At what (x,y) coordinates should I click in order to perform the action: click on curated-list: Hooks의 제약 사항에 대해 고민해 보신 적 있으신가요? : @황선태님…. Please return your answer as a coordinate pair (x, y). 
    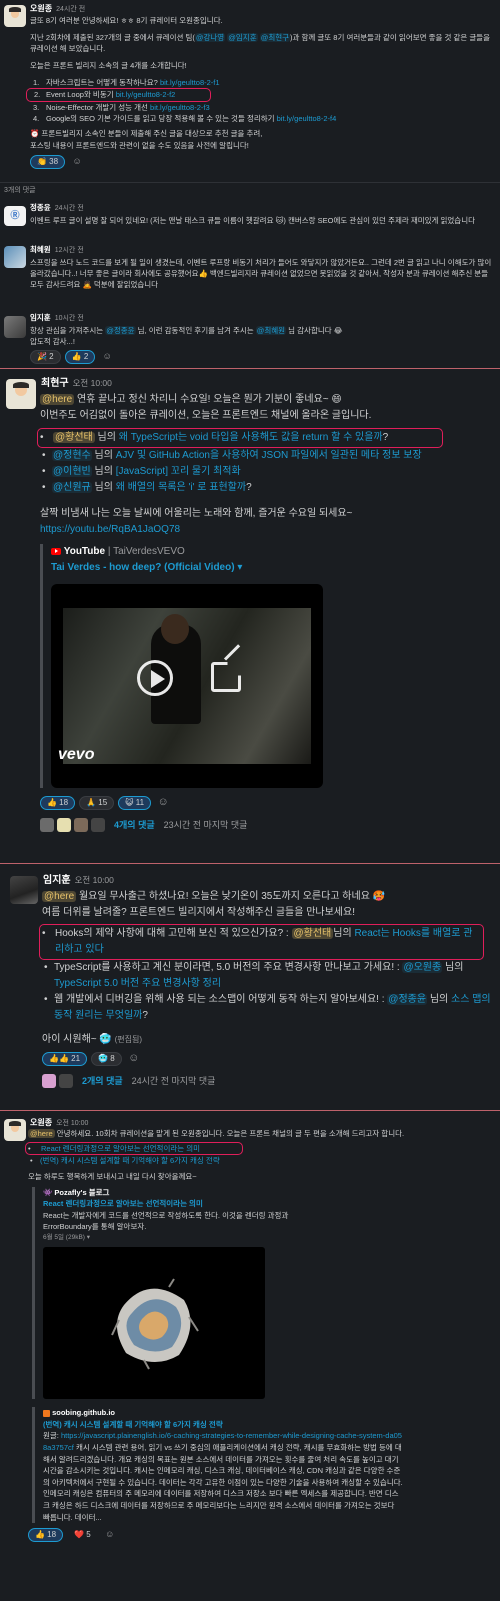
    Looking at the image, I should click on (267, 974).